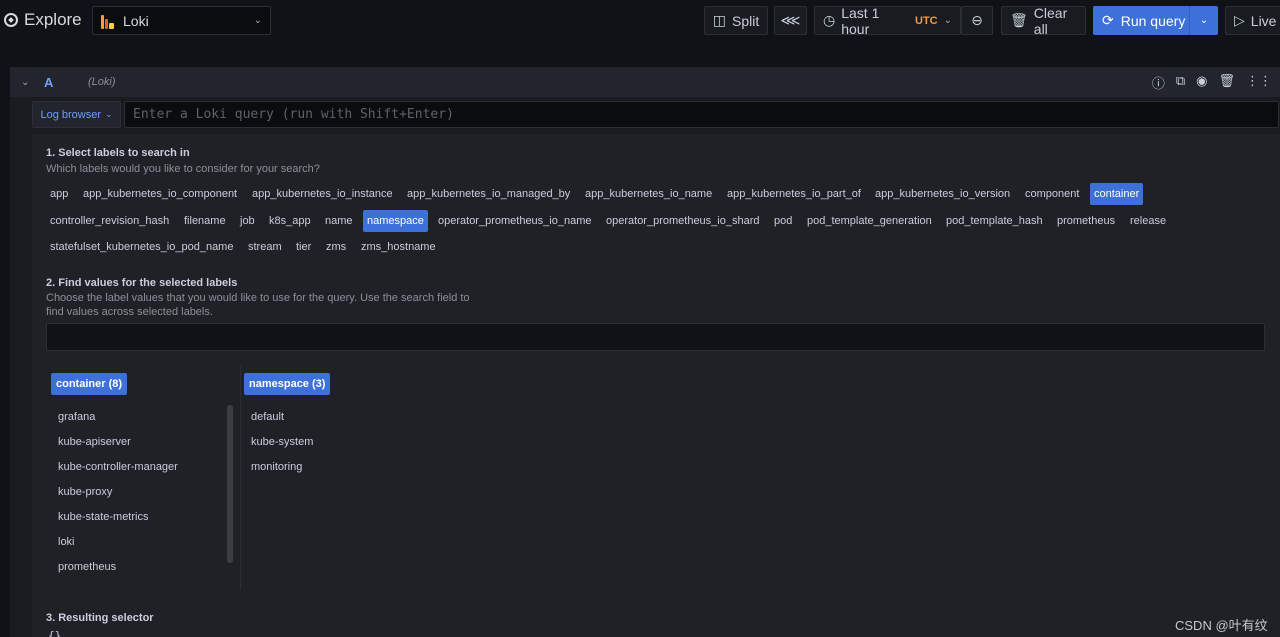 The height and width of the screenshot is (637, 1280). I want to click on values-scrollbar, so click(230, 484).